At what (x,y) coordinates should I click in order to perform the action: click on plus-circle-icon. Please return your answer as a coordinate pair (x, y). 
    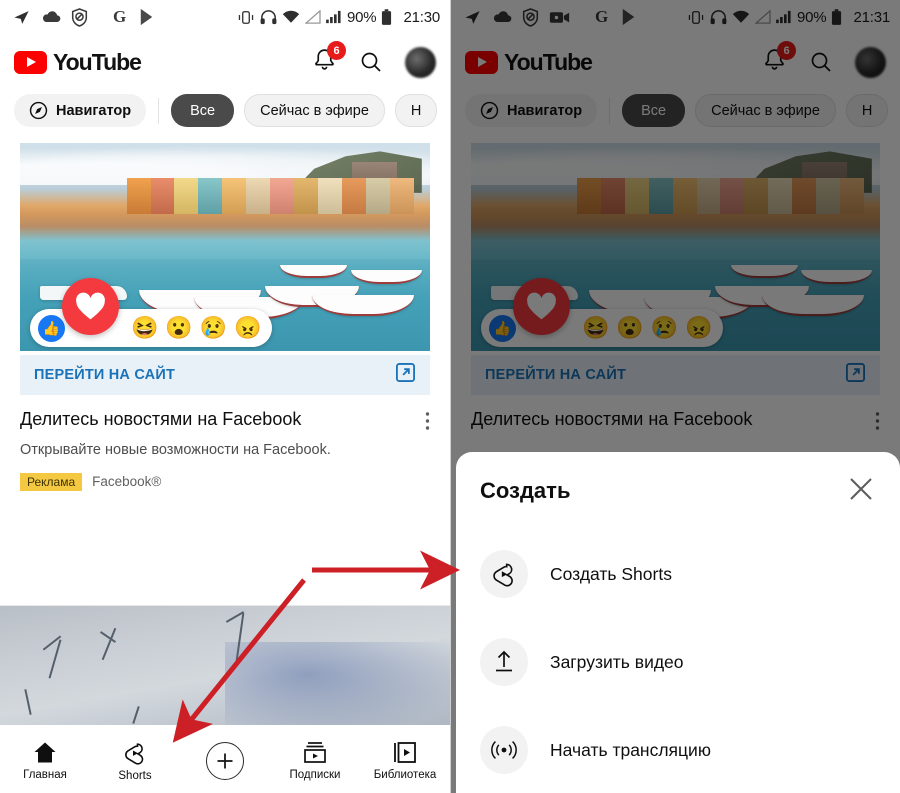
    Looking at the image, I should click on (225, 761).